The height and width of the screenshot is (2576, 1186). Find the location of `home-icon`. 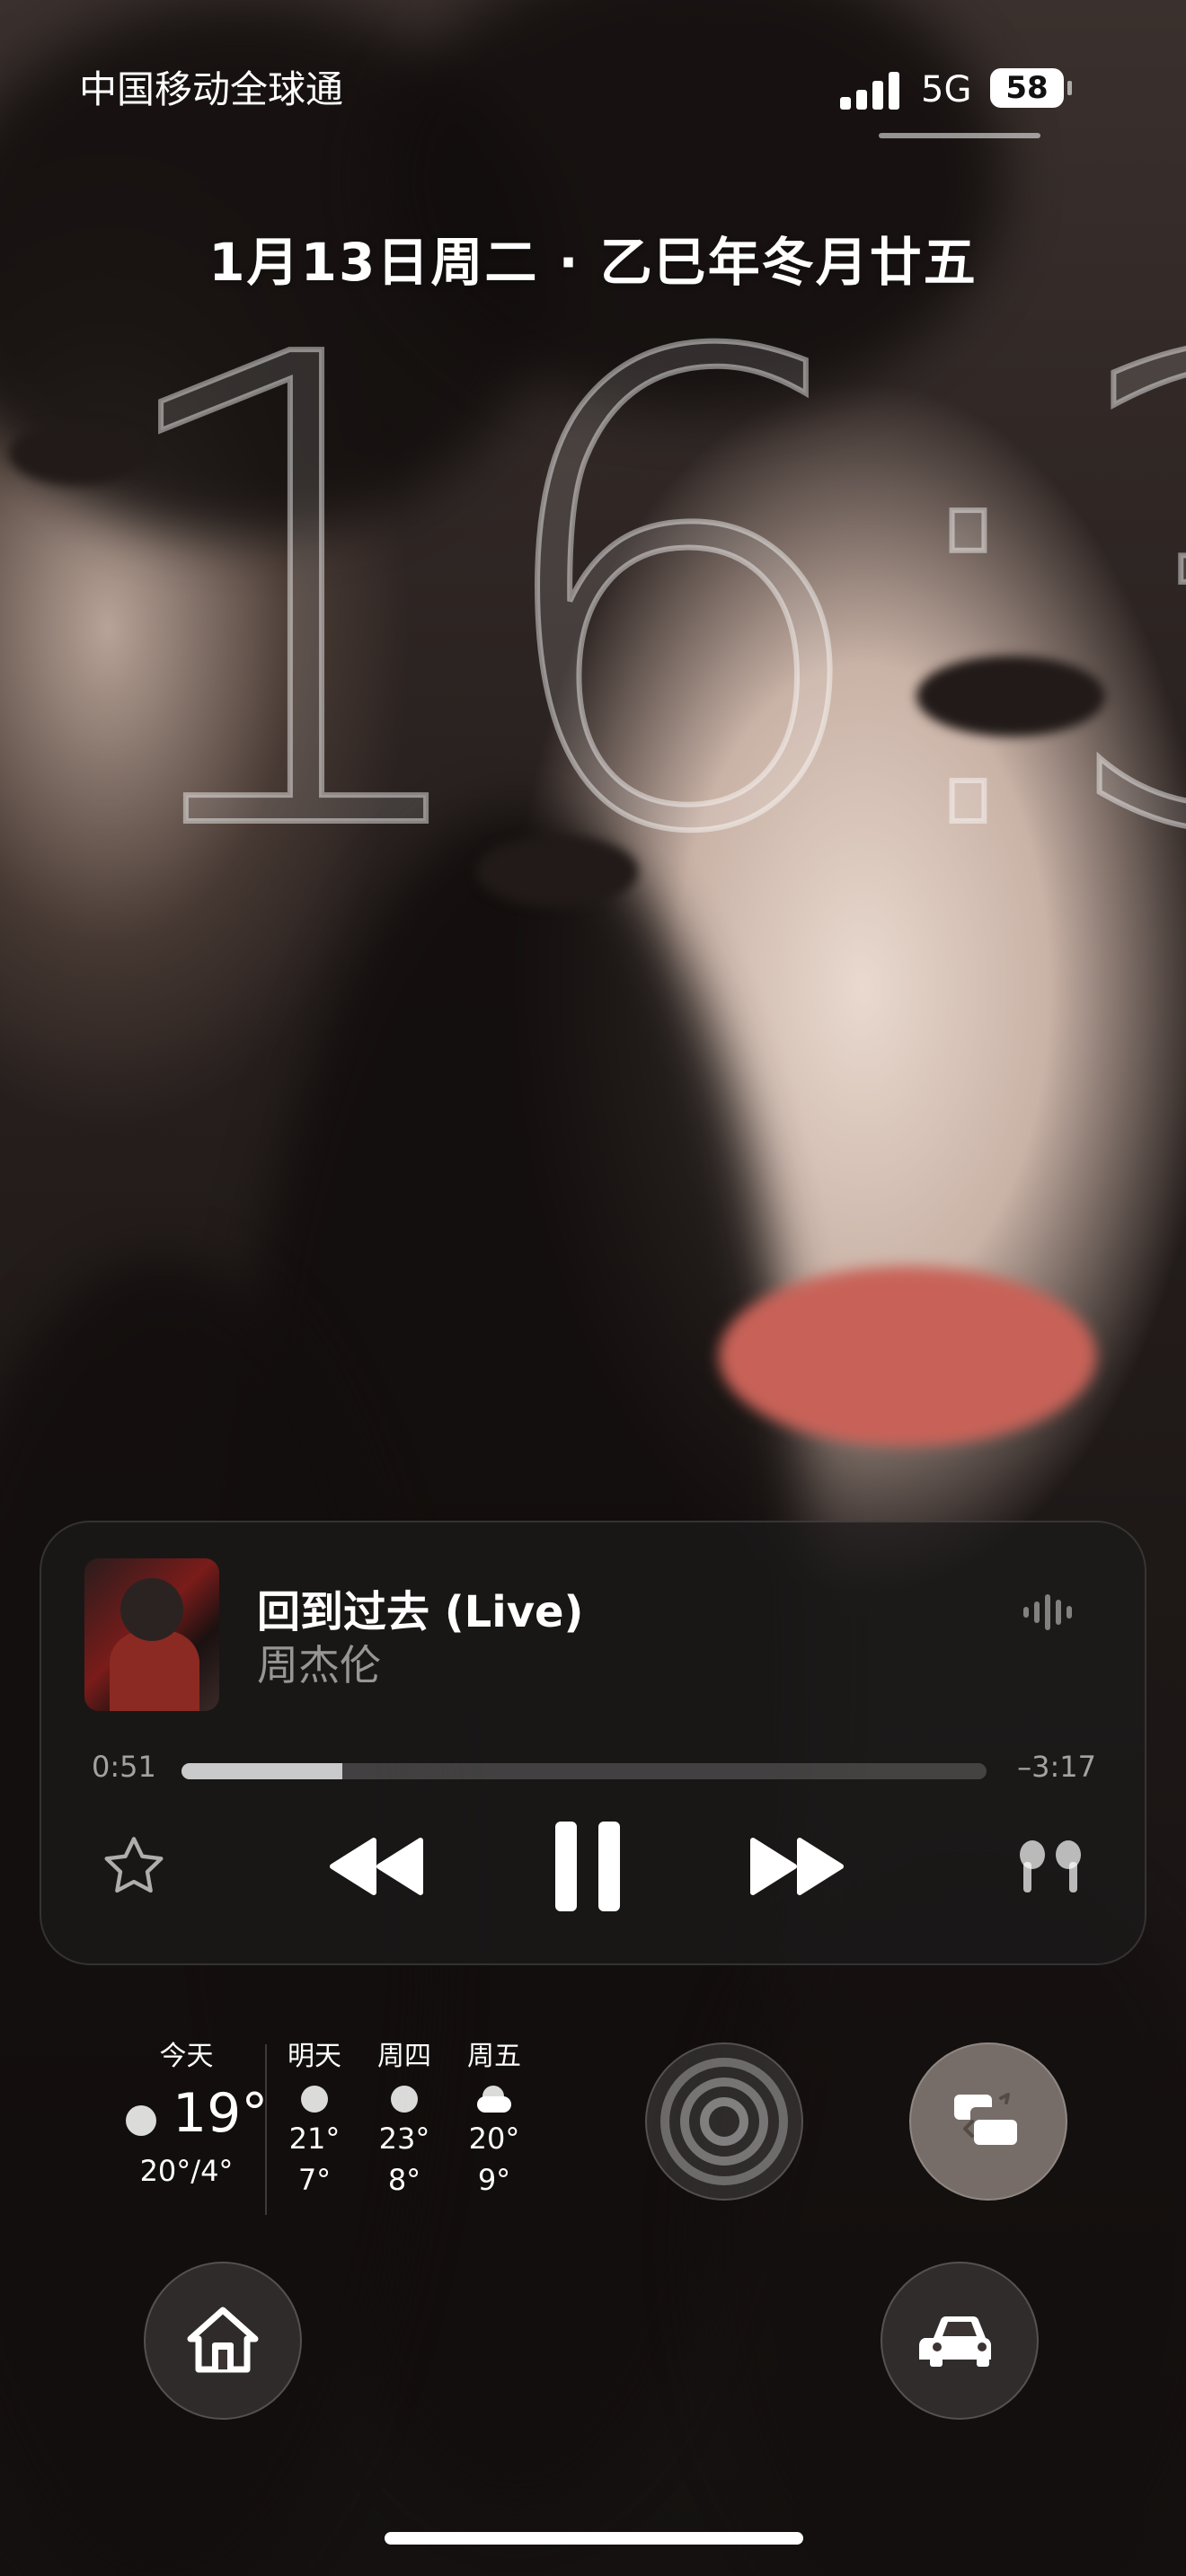

home-icon is located at coordinates (223, 2340).